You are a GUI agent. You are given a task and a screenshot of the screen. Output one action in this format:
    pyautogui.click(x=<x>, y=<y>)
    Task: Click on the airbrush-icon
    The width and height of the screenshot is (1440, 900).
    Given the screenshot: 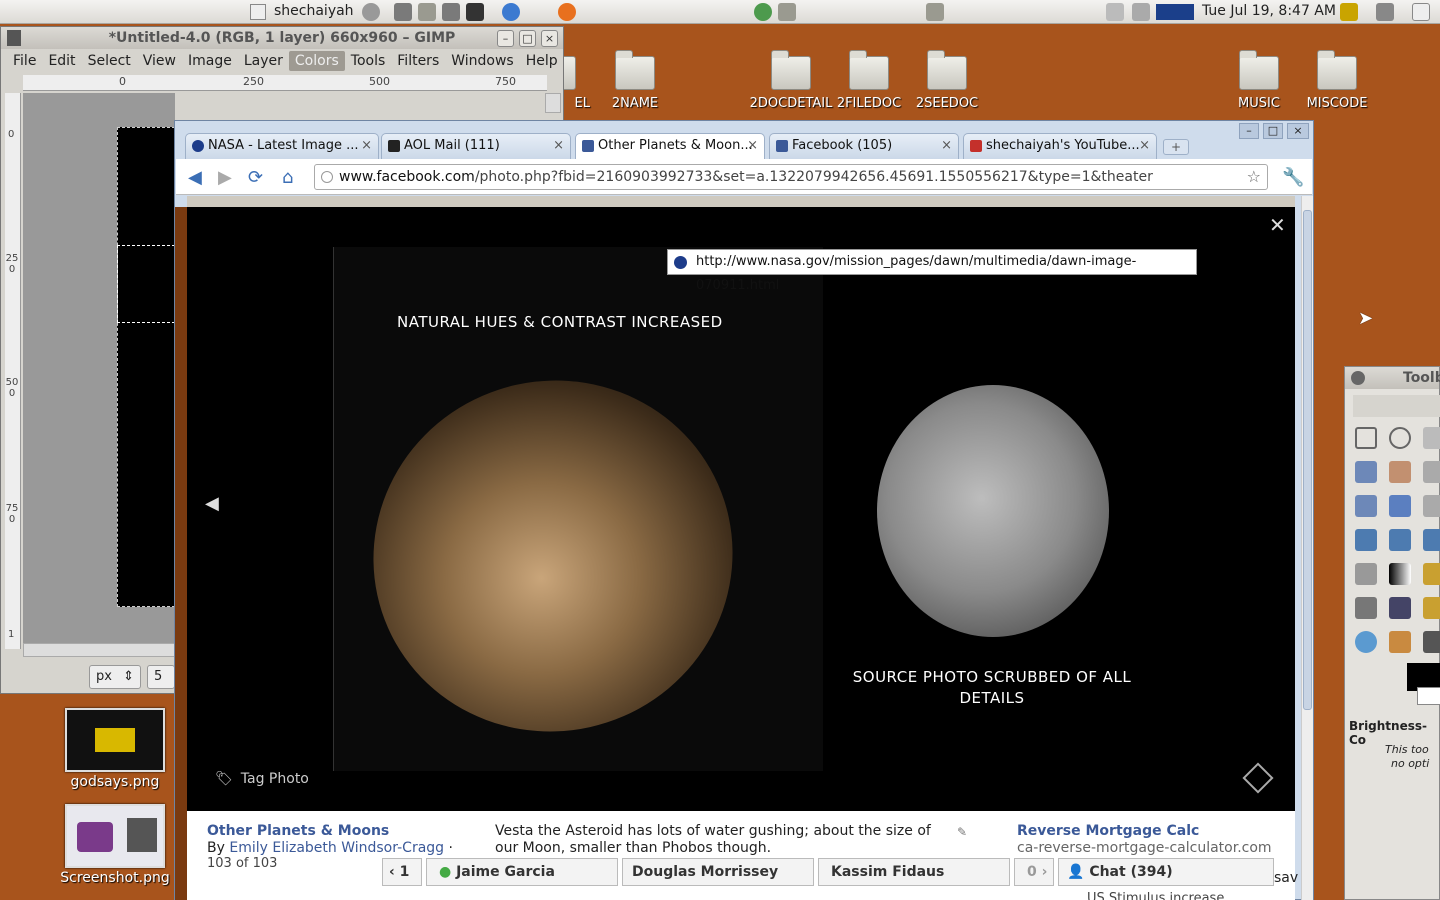 What is the action you would take?
    pyautogui.click(x=1366, y=608)
    